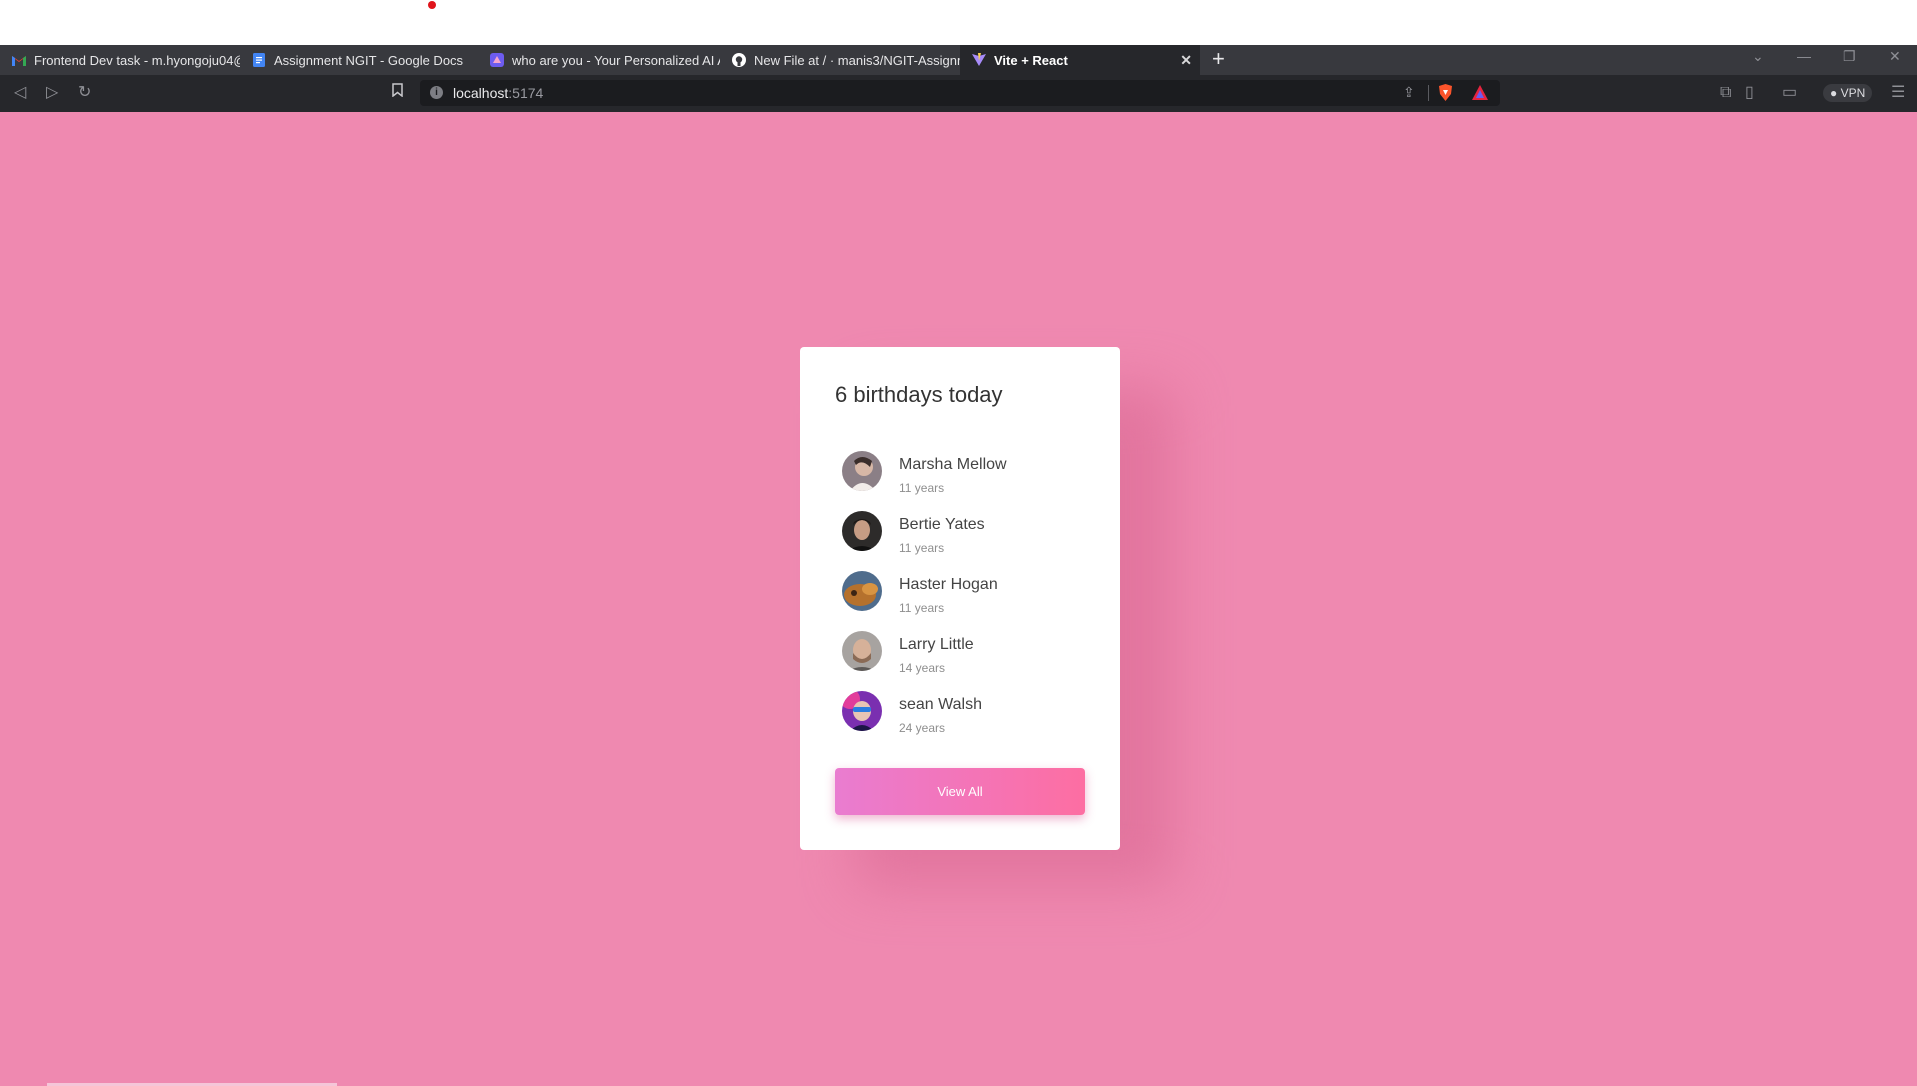 This screenshot has width=1917, height=1086. What do you see at coordinates (962, 656) in the screenshot?
I see `list-item: Larry Little 14 years` at bounding box center [962, 656].